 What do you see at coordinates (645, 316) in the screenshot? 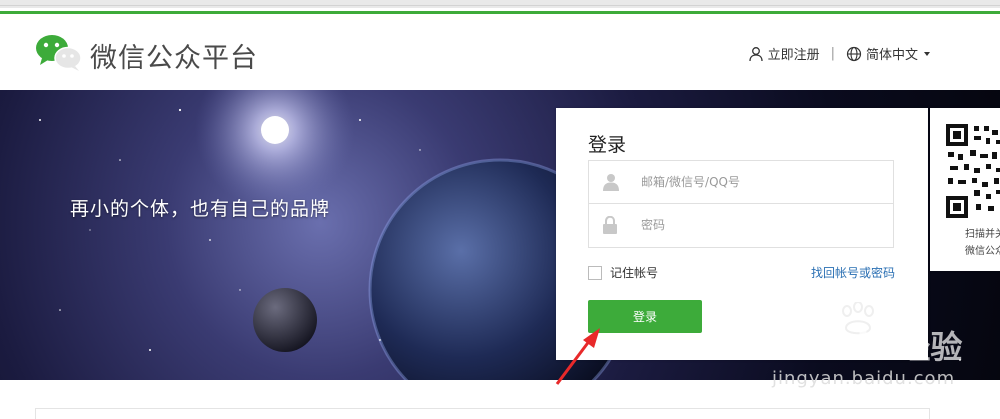
I see `login-button: 登录` at bounding box center [645, 316].